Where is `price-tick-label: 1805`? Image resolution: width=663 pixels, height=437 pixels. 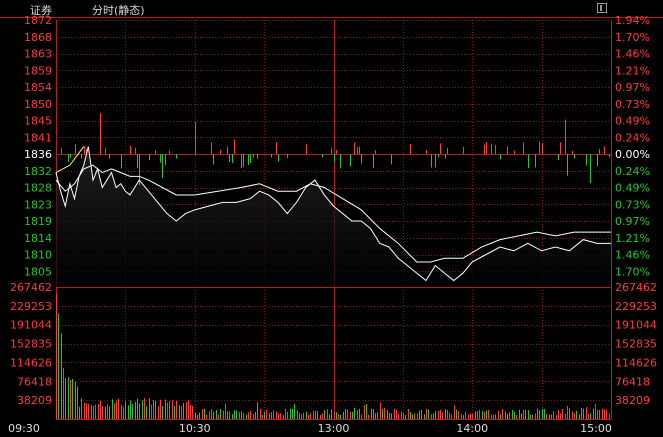
price-tick-label: 1805 is located at coordinates (38, 271).